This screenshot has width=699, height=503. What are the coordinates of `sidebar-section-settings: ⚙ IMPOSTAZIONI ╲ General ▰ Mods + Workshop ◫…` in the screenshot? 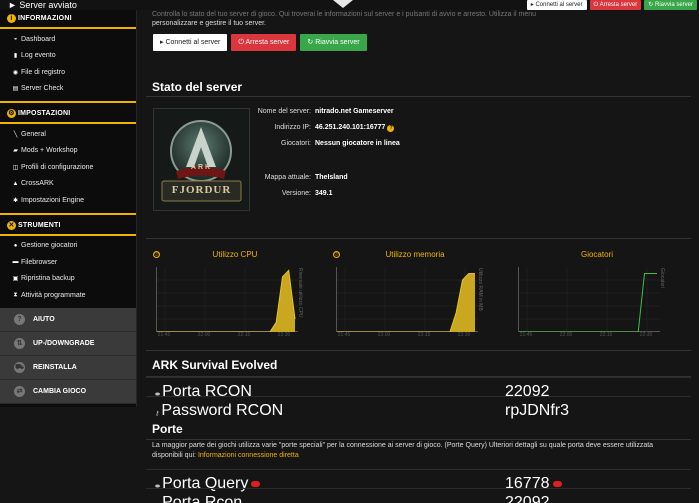 It's located at (68, 157).